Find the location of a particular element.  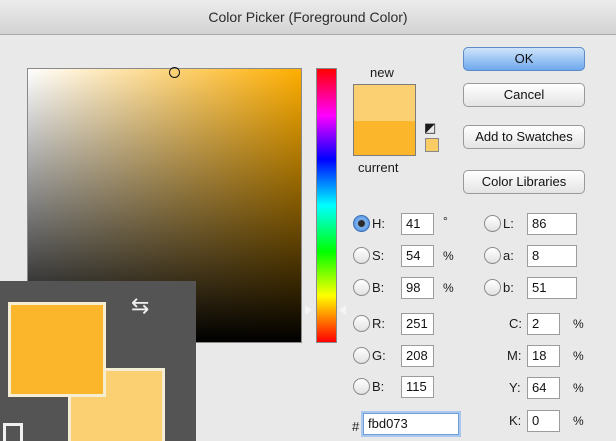

saturation-label: S: is located at coordinates (378, 255).